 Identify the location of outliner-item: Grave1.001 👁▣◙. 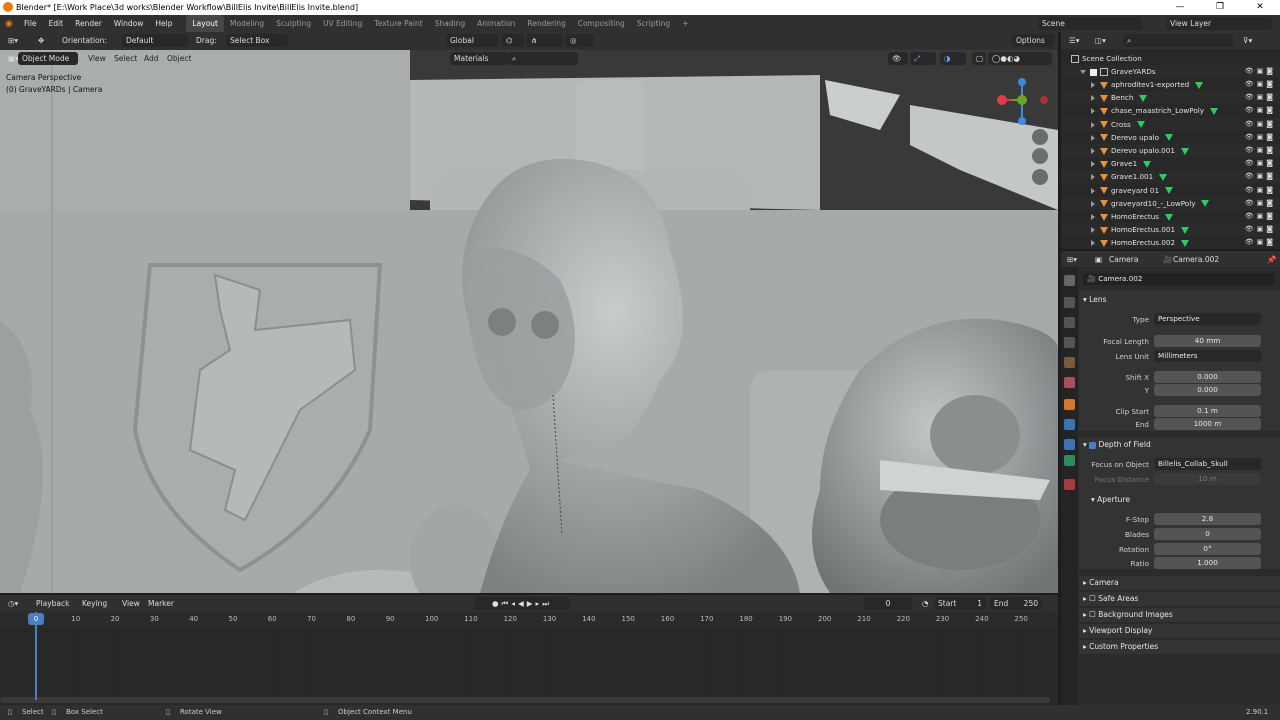
(1170, 177).